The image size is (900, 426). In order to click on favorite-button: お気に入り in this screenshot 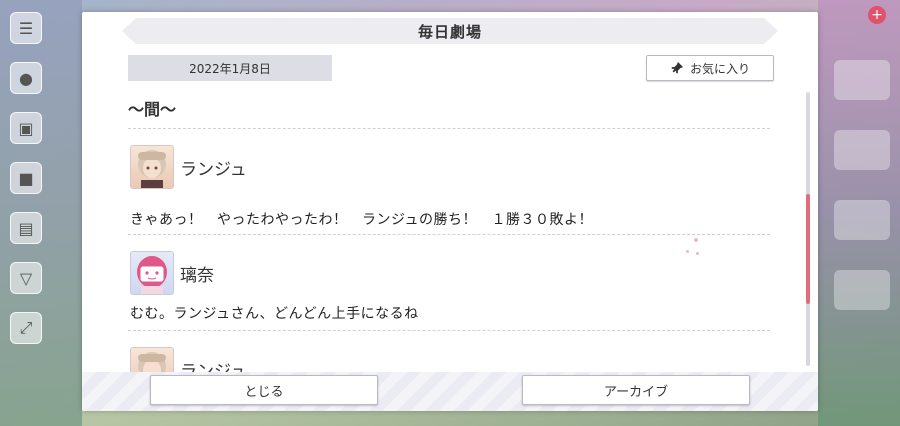, I will do `click(710, 68)`.